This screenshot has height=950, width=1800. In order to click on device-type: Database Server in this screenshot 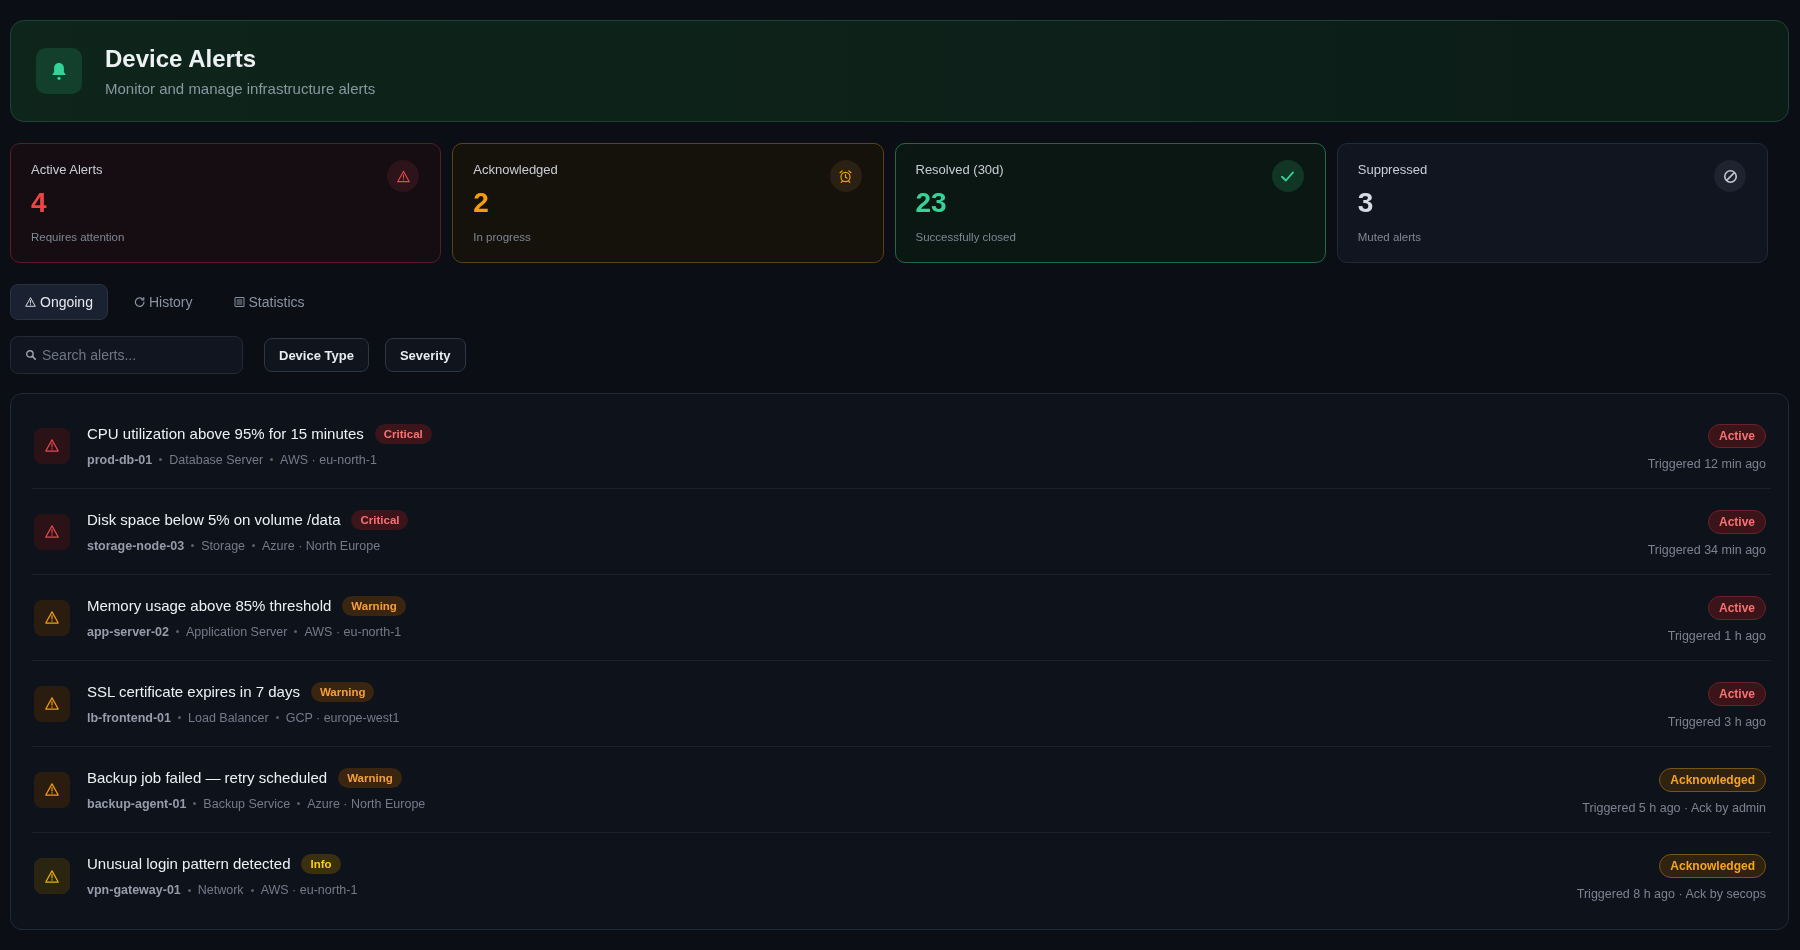, I will do `click(216, 459)`.